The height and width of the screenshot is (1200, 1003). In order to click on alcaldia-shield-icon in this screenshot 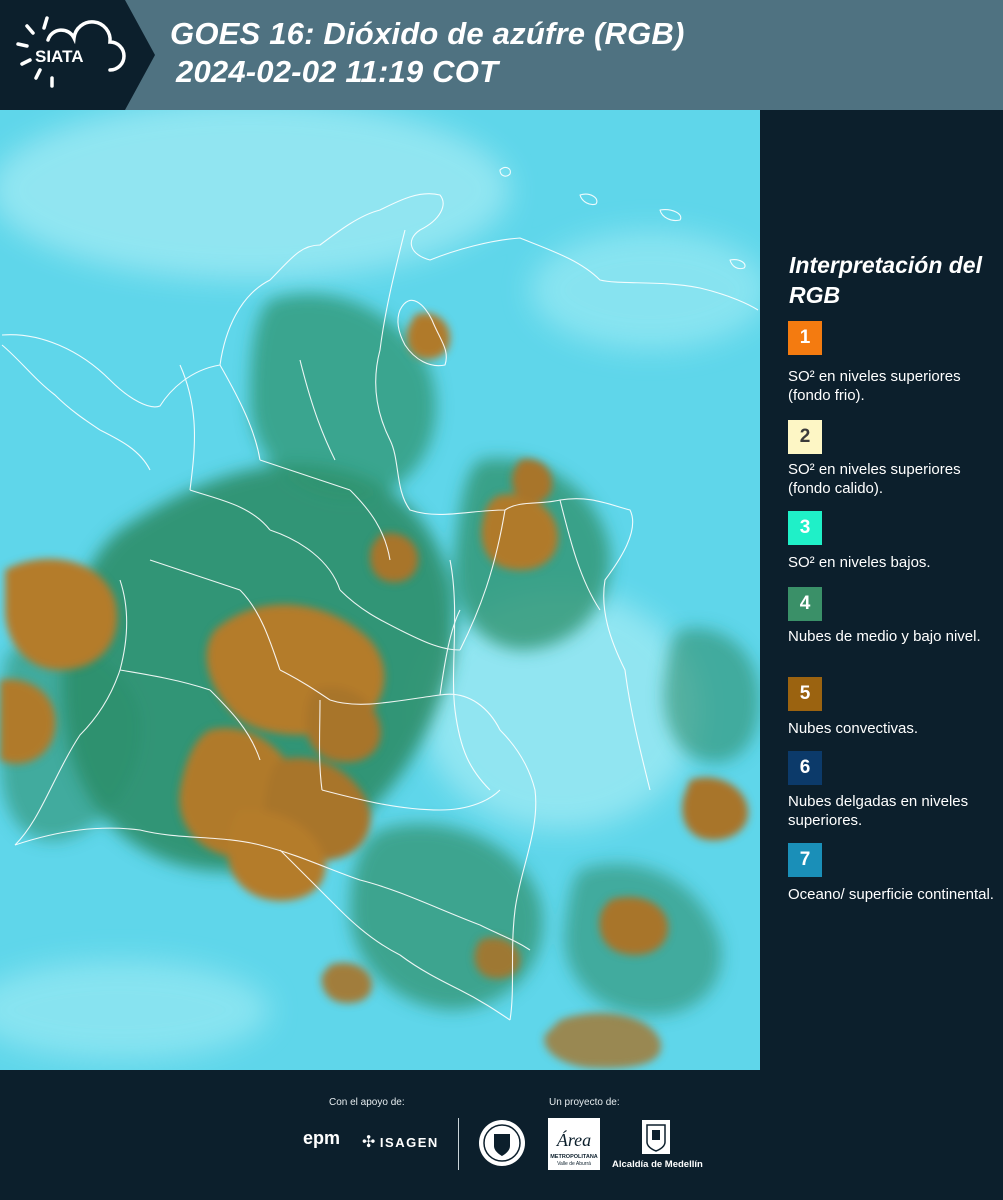, I will do `click(656, 1137)`.